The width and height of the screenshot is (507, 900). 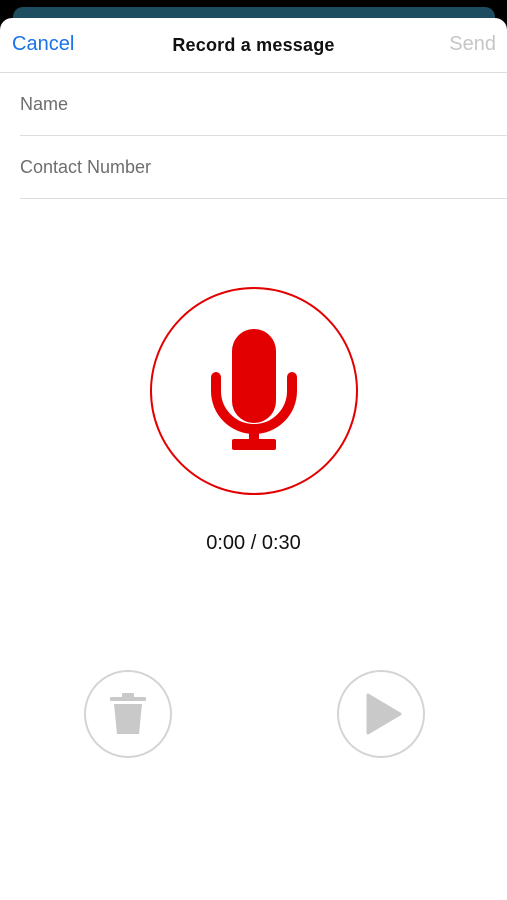 I want to click on record-button, so click(x=254, y=391).